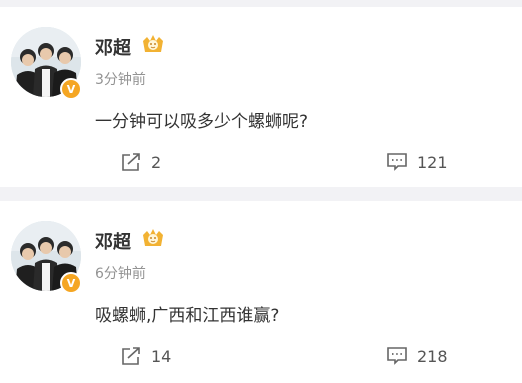 This screenshot has width=522, height=383. What do you see at coordinates (202, 122) in the screenshot?
I see `post-text: 一分钟可以吸多少个螺蛳呢?` at bounding box center [202, 122].